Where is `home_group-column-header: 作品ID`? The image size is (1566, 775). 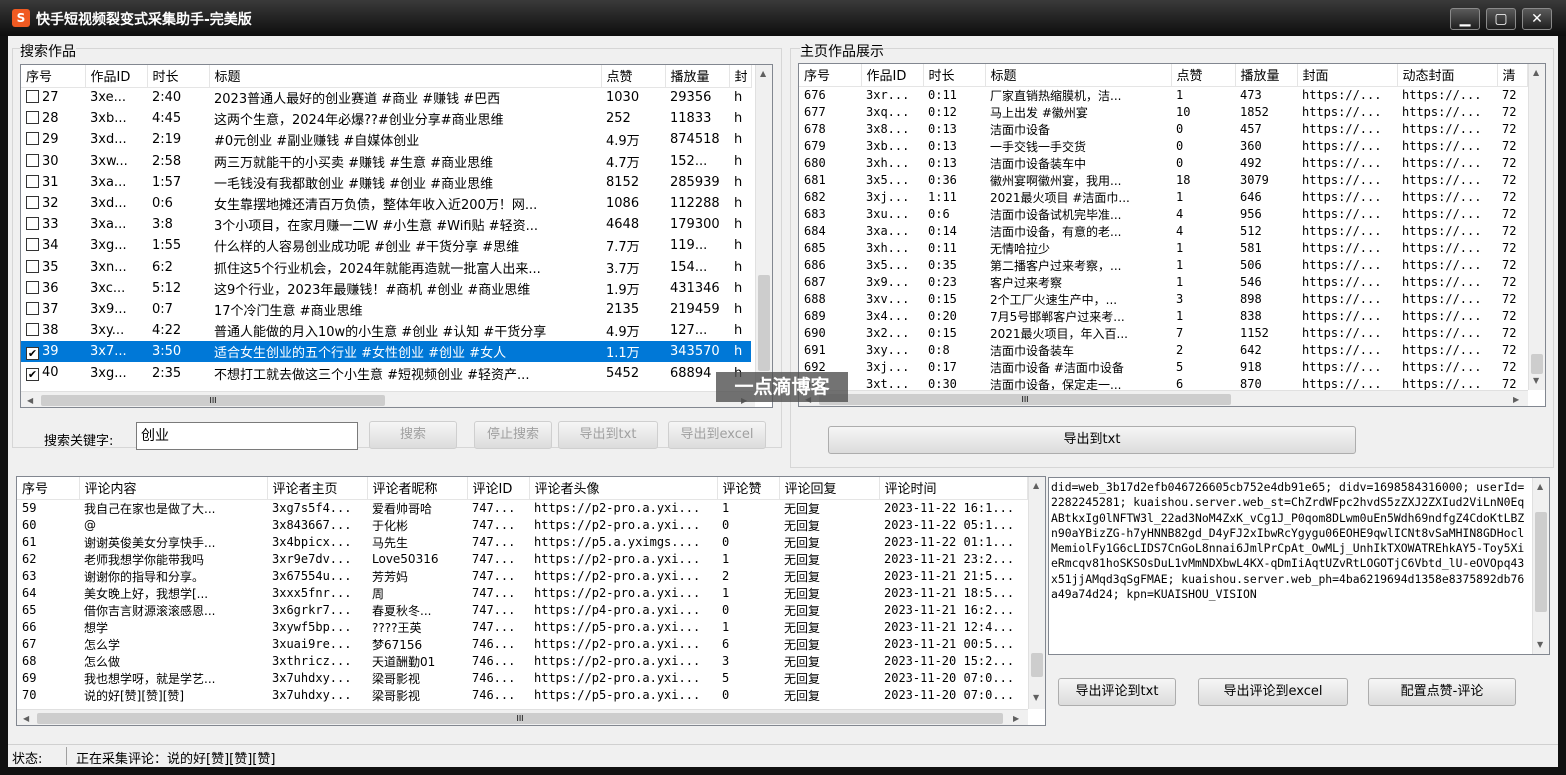 home_group-column-header: 作品ID is located at coordinates (892, 75).